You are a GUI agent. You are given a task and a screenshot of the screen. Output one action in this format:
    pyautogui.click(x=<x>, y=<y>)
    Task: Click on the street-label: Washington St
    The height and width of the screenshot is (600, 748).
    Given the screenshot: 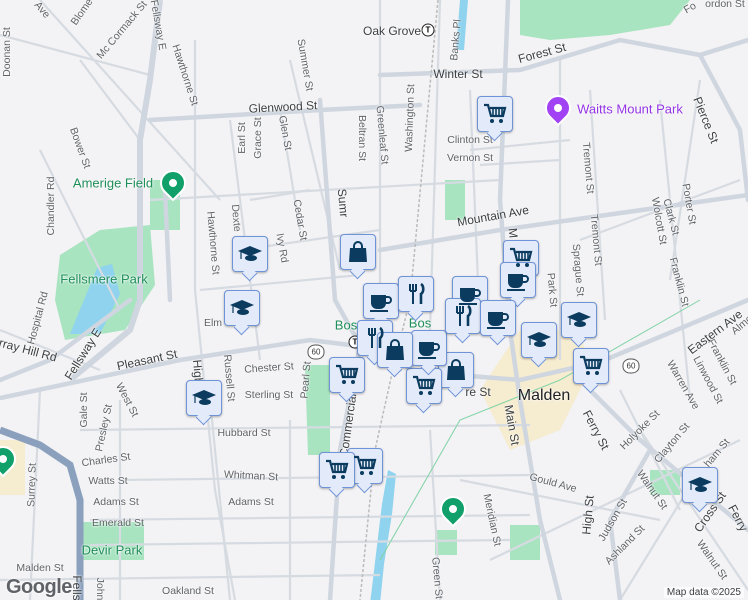 What is the action you would take?
    pyautogui.click(x=410, y=118)
    